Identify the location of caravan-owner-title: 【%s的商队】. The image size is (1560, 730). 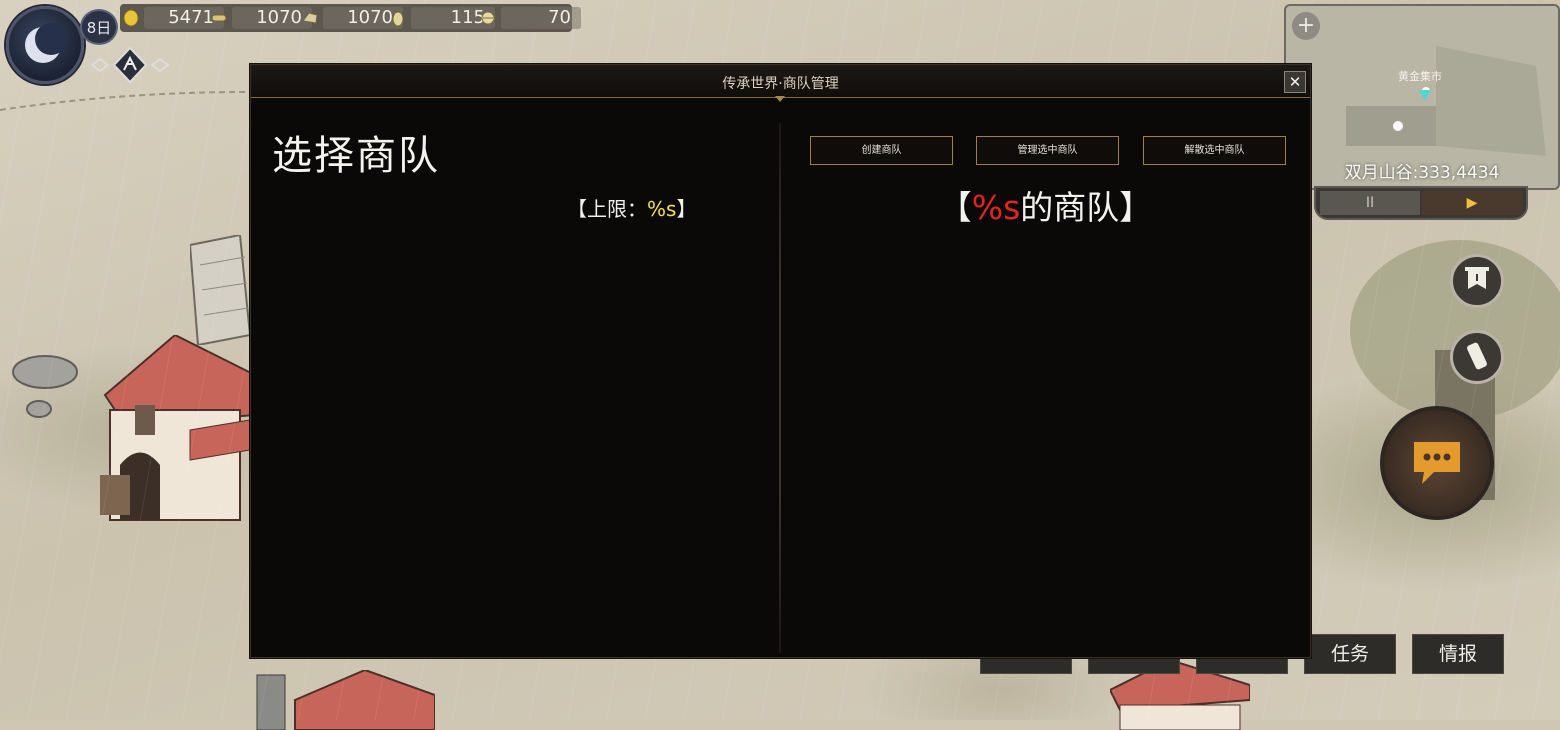
(1045, 205).